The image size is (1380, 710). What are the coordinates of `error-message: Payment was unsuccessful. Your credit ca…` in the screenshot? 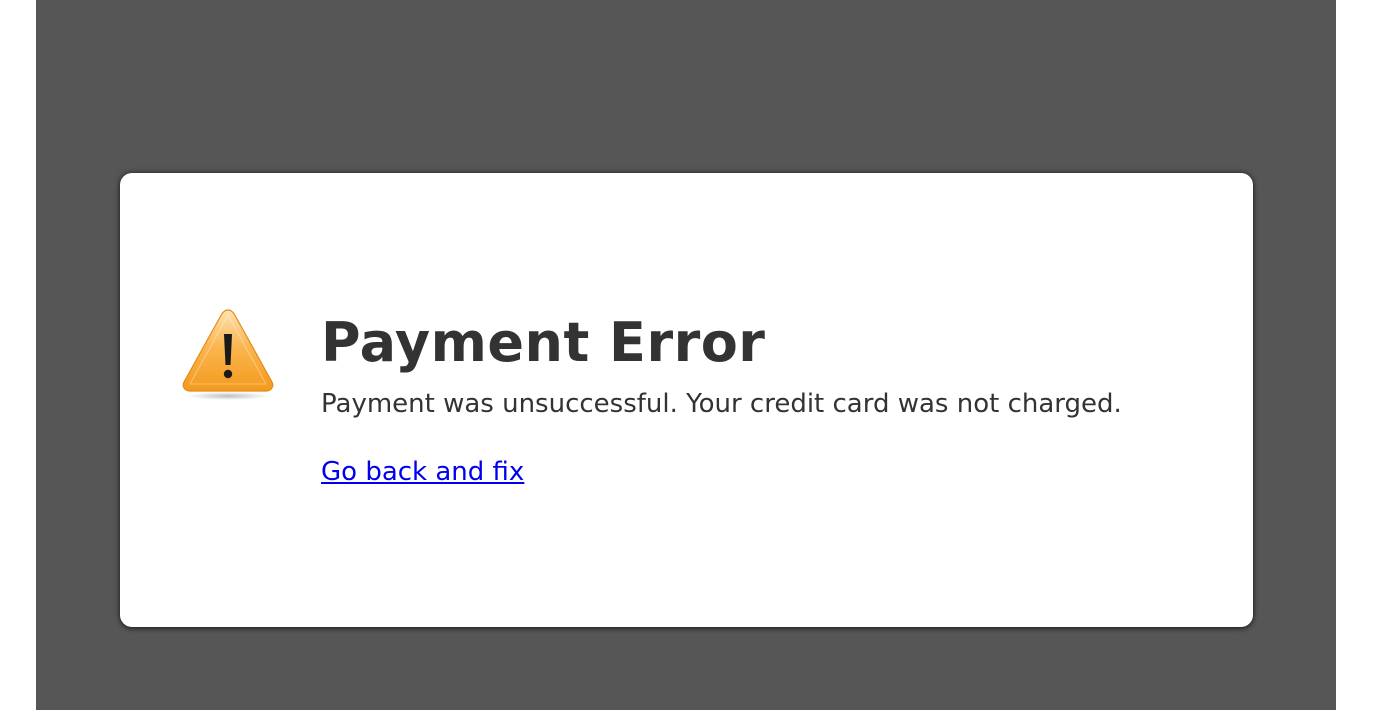 It's located at (721, 404).